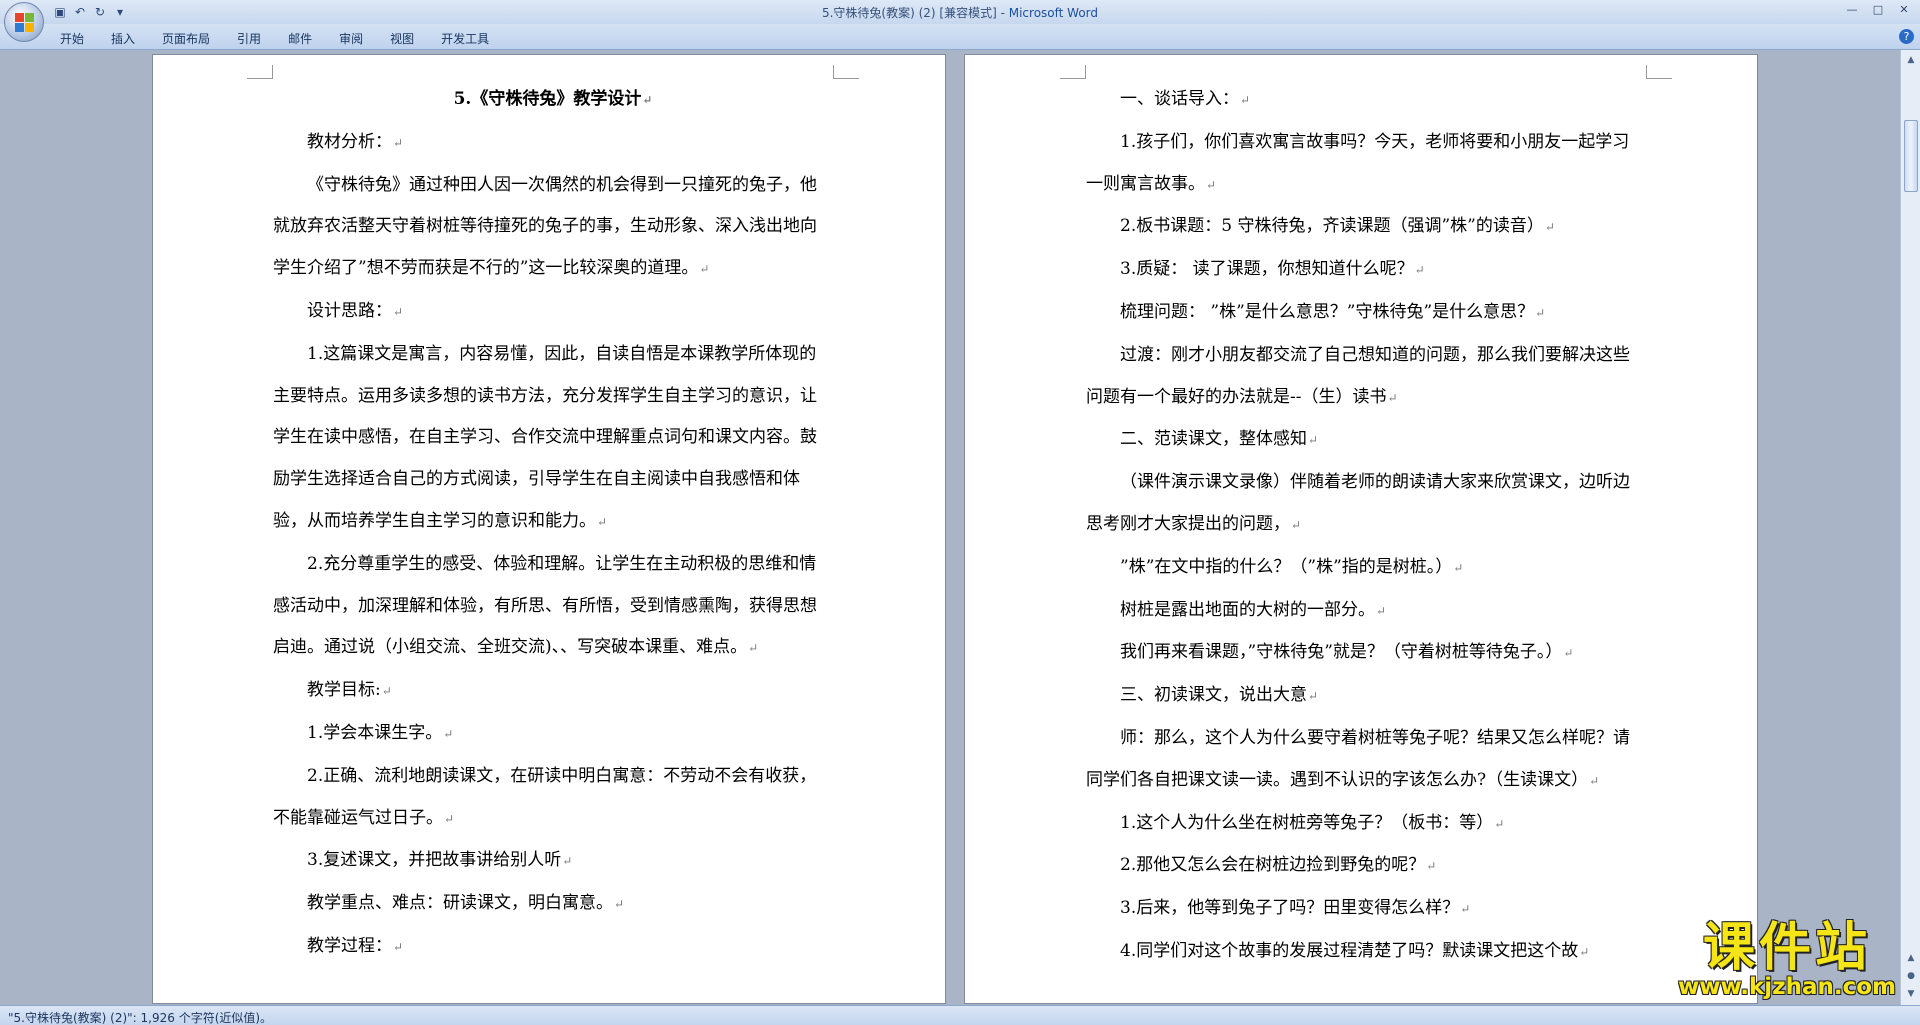 This screenshot has height=1025, width=1920. What do you see at coordinates (1213, 695) in the screenshot?
I see `paragraph-text: 三、初读课文，说出大意` at bounding box center [1213, 695].